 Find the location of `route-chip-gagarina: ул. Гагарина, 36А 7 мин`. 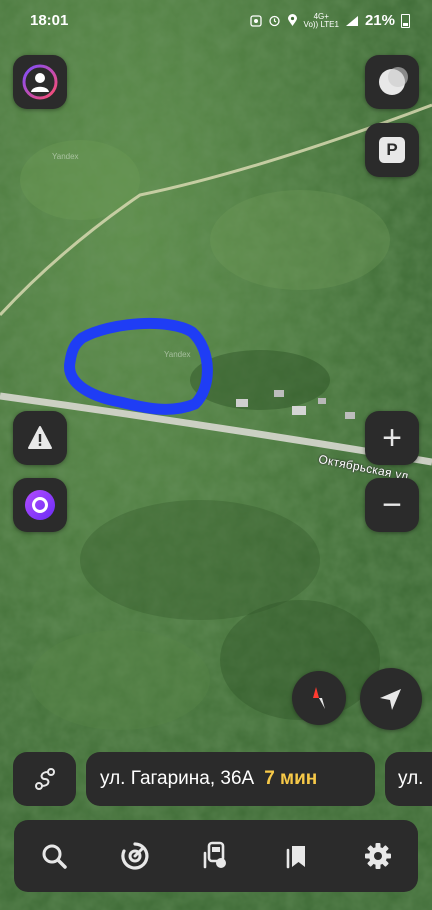

route-chip-gagarina: ул. Гагарина, 36А 7 мин is located at coordinates (230, 779).